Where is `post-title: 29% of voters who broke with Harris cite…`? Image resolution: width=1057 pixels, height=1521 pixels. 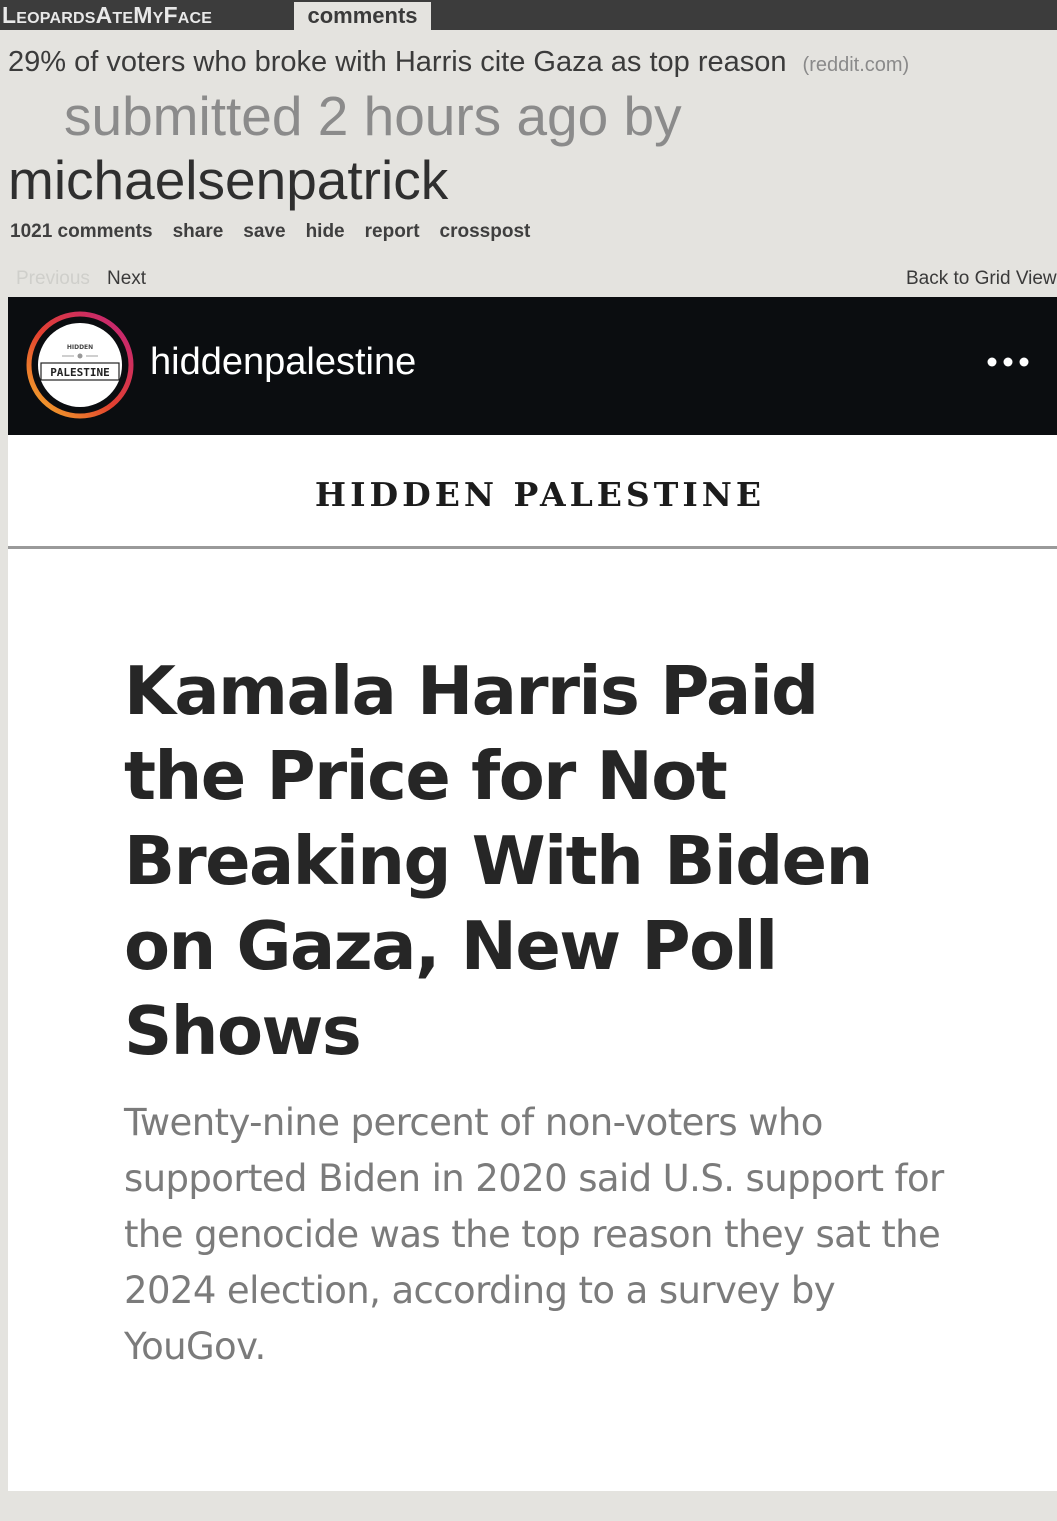 post-title: 29% of voters who broke with Harris cite… is located at coordinates (397, 62).